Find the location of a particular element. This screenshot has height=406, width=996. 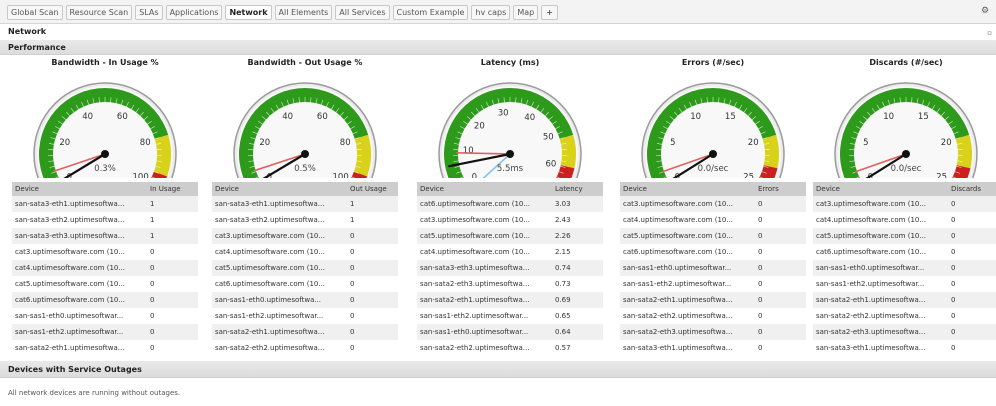

table-row: san-sas1-eth0.uptimesoftwar... 0.64 is located at coordinates (510, 332).